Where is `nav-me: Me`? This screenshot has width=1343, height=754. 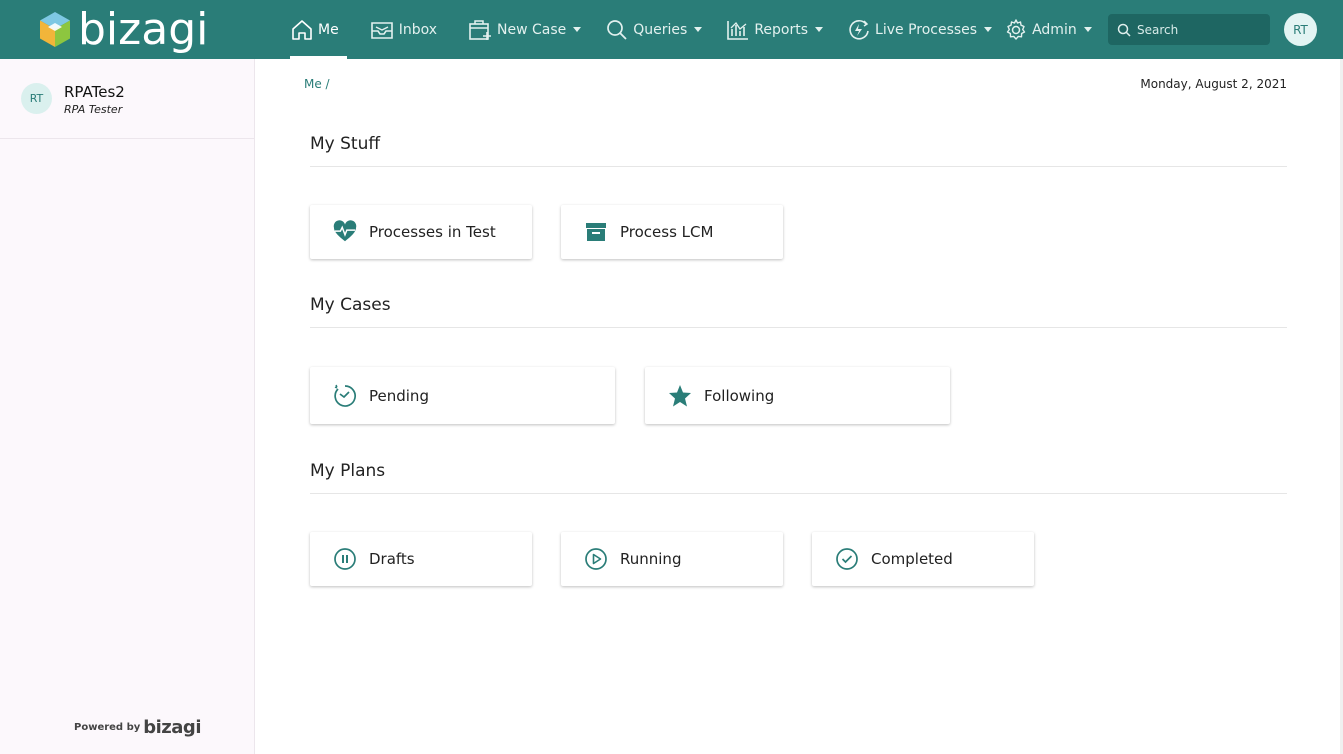
nav-me: Me is located at coordinates (318, 29).